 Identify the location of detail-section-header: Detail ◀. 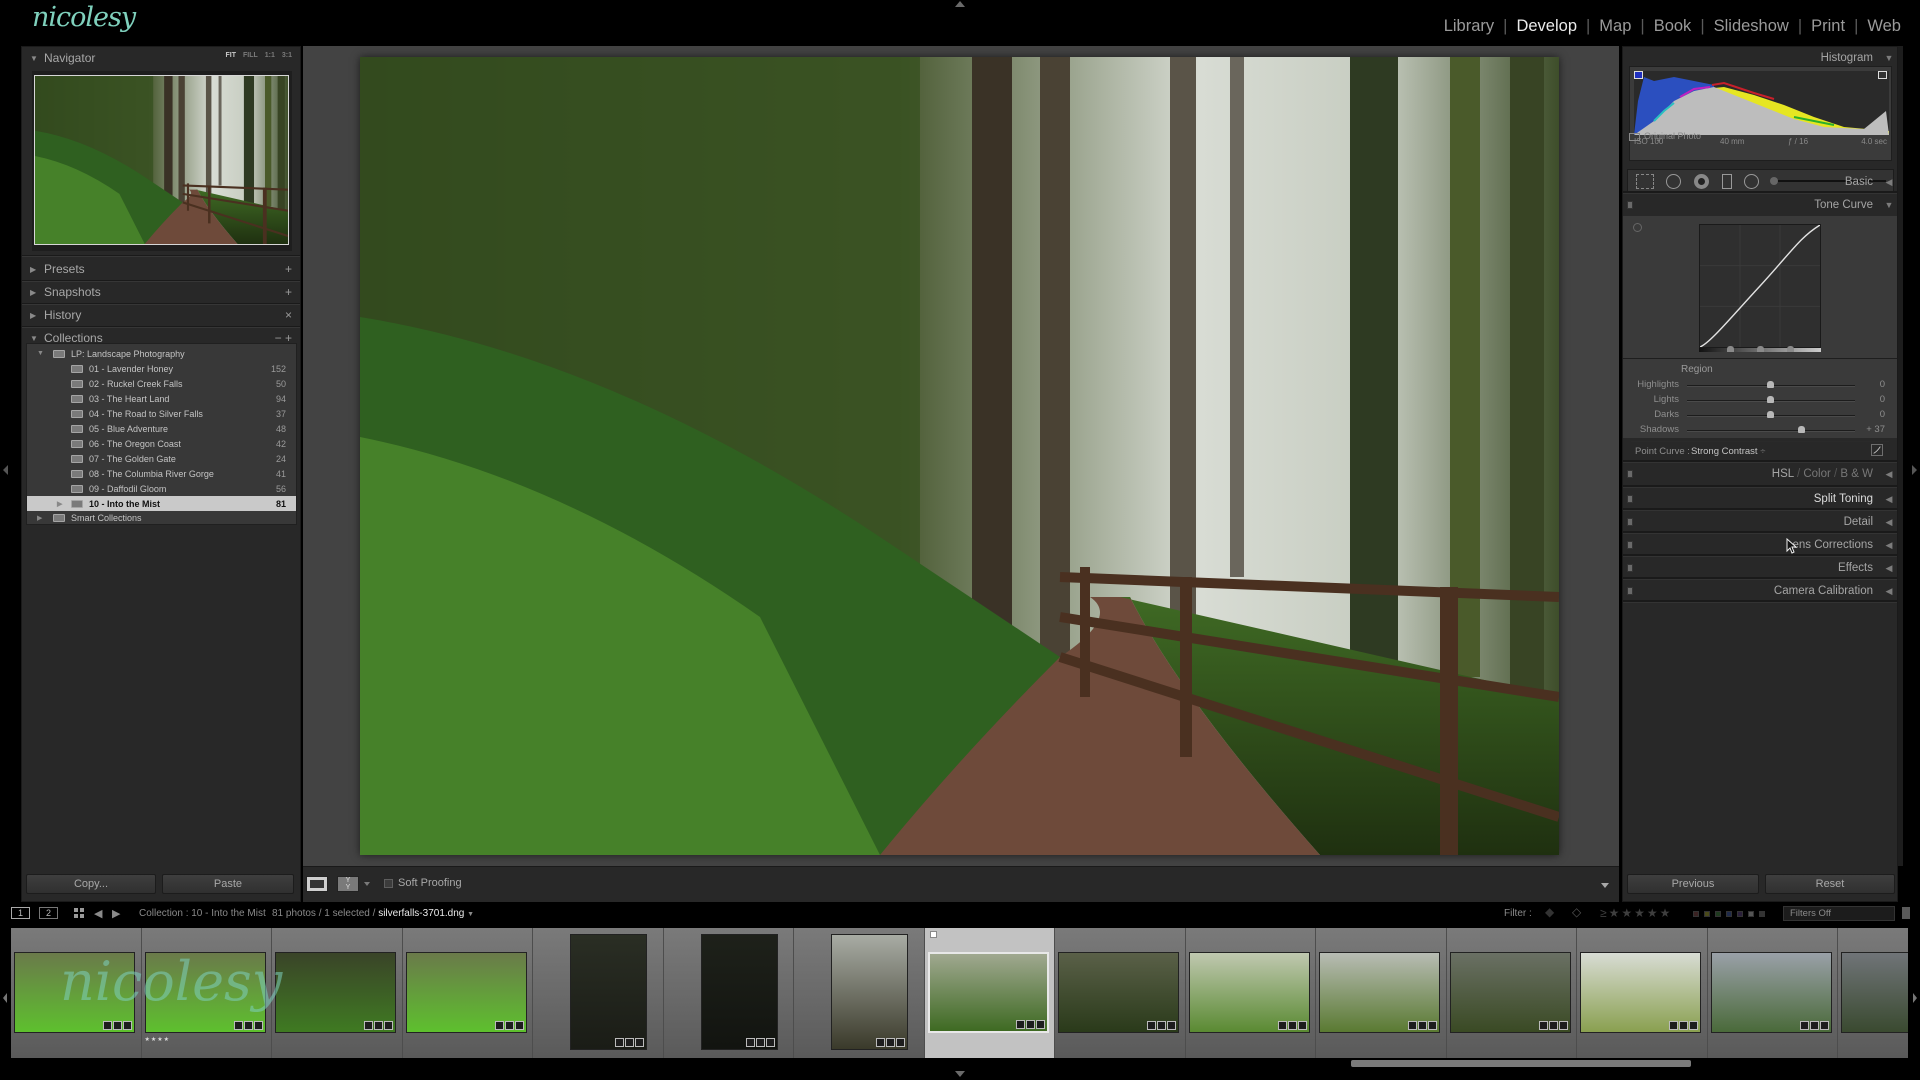
(1760, 522).